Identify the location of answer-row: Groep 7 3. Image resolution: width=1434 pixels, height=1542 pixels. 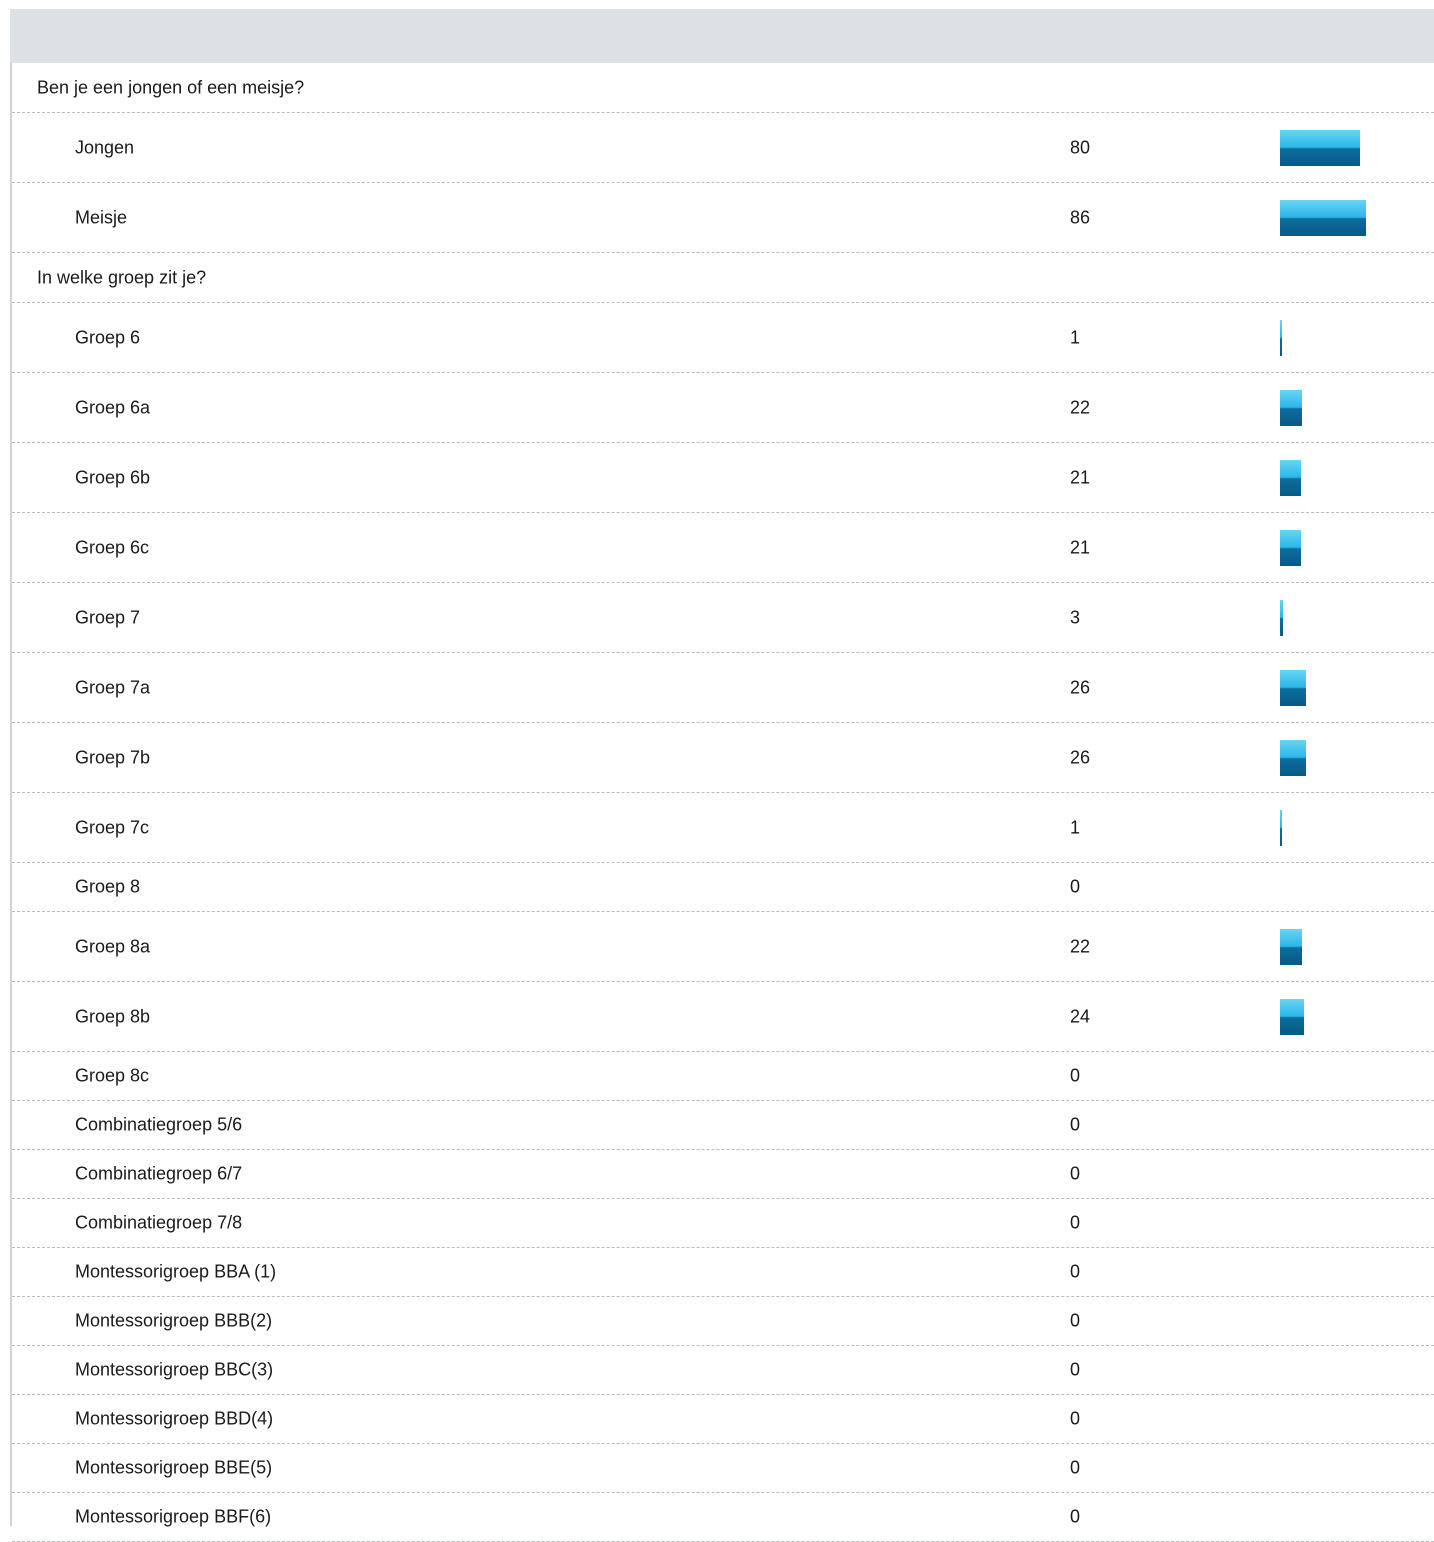
(723, 618).